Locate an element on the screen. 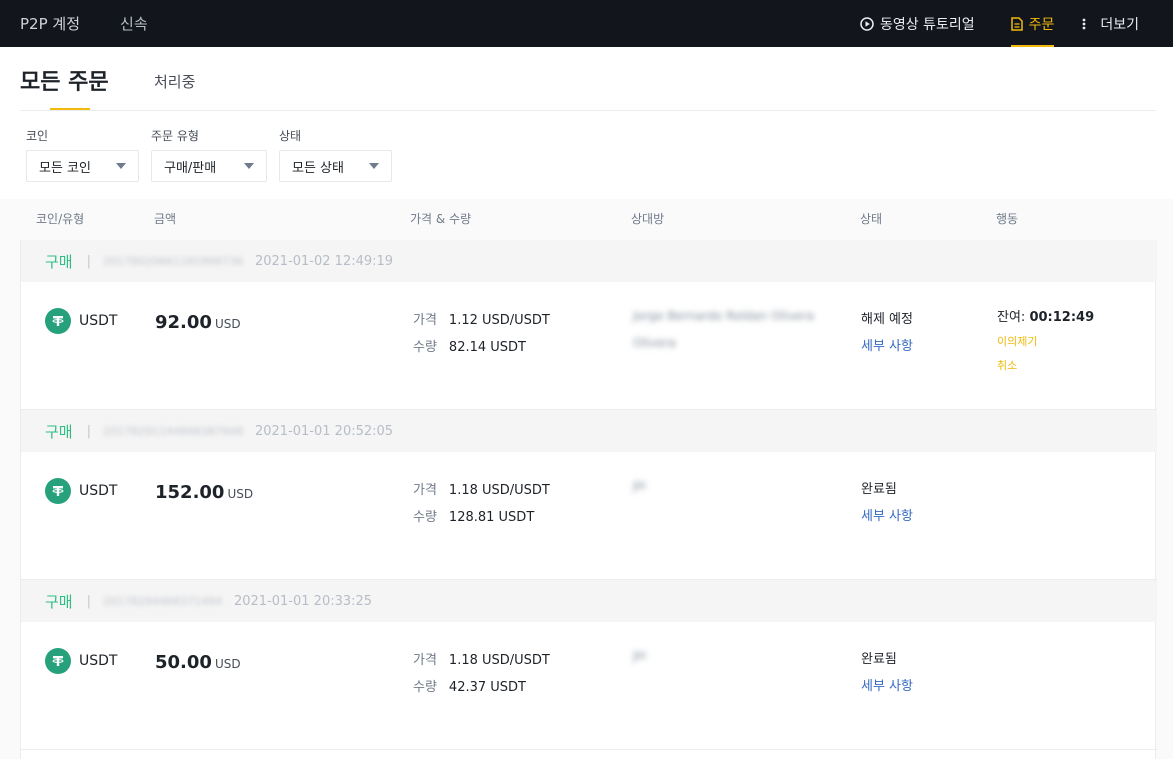 This screenshot has width=1173, height=759. header-divider is located at coordinates (588, 110).